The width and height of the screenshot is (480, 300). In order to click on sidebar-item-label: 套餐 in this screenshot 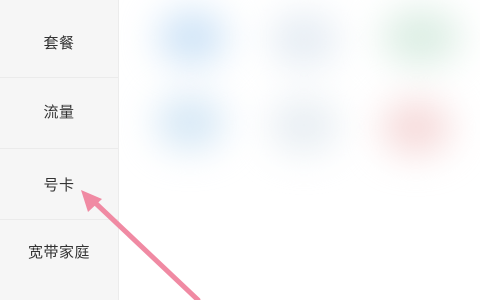, I will do `click(59, 42)`.